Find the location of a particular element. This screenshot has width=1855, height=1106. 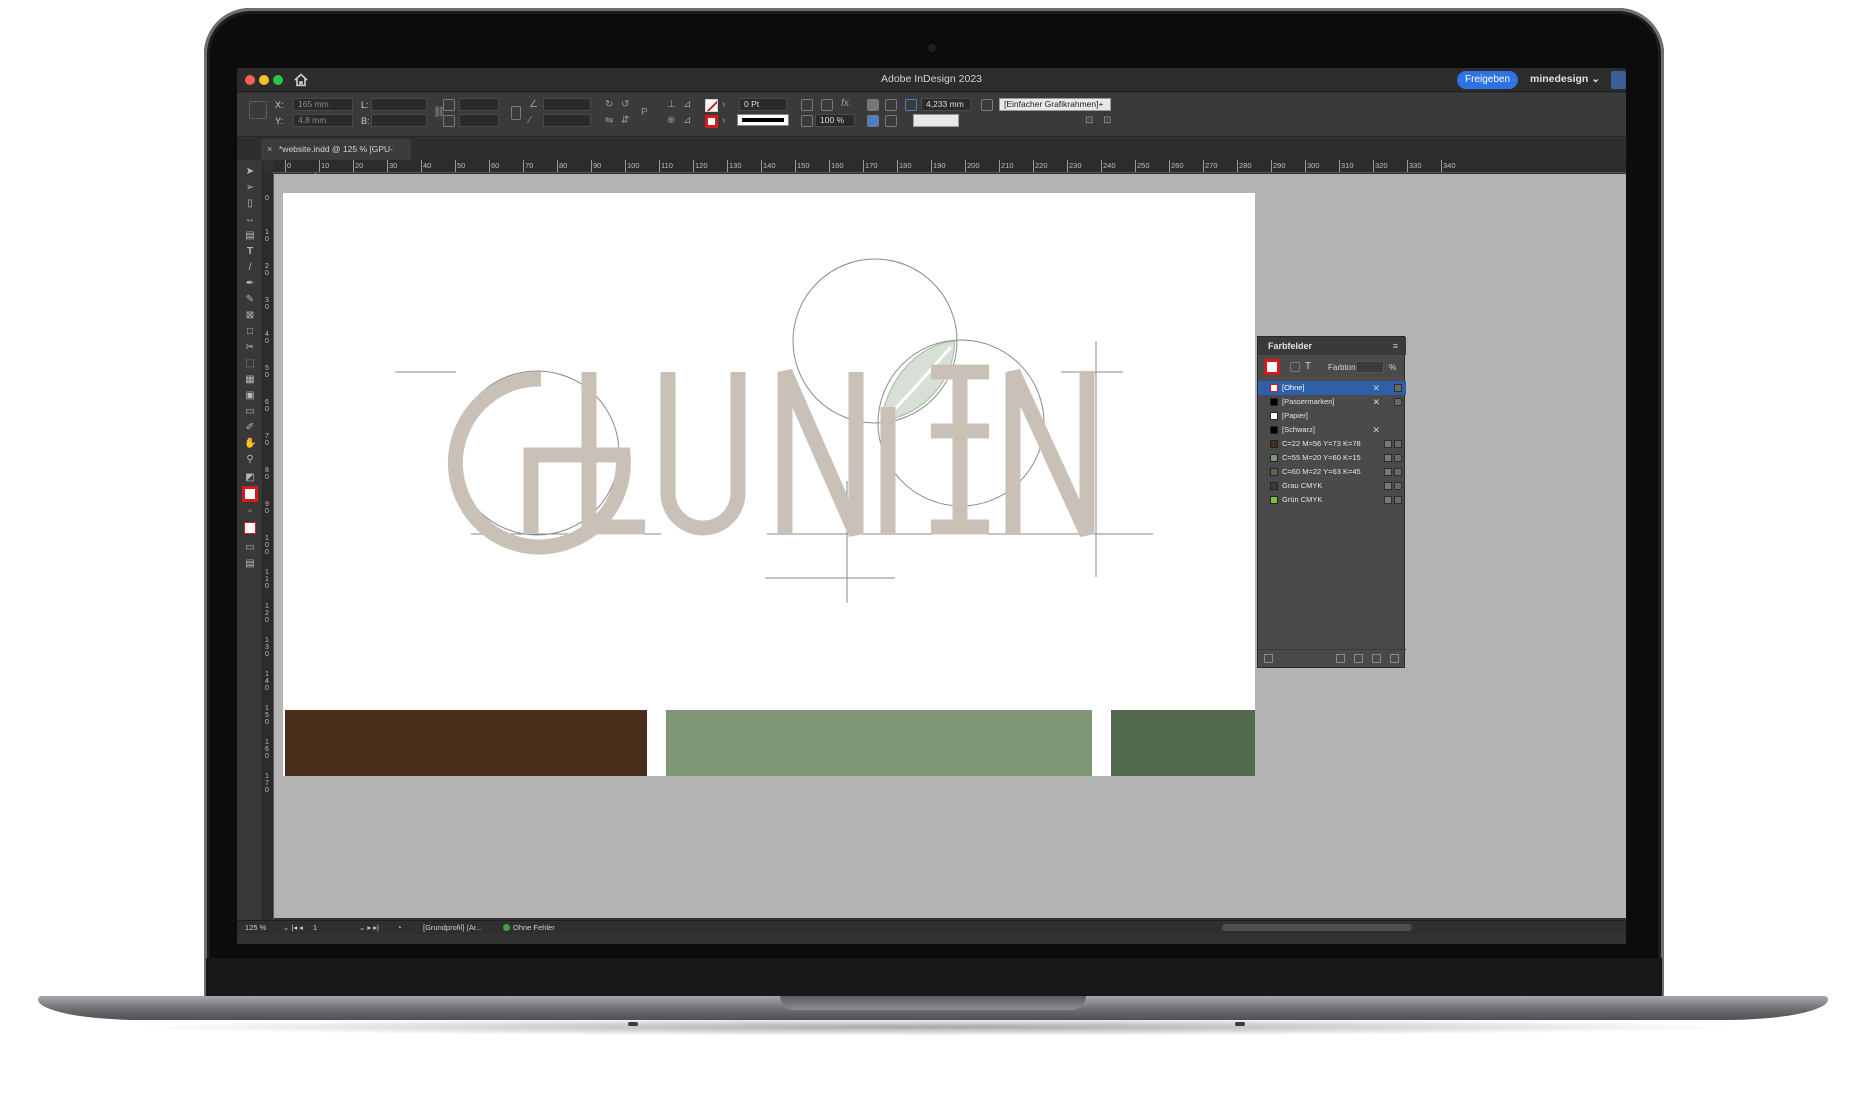

tab-website-indd: × *website.indd @ 125 % [GPU-Vorschau] is located at coordinates (336, 157).